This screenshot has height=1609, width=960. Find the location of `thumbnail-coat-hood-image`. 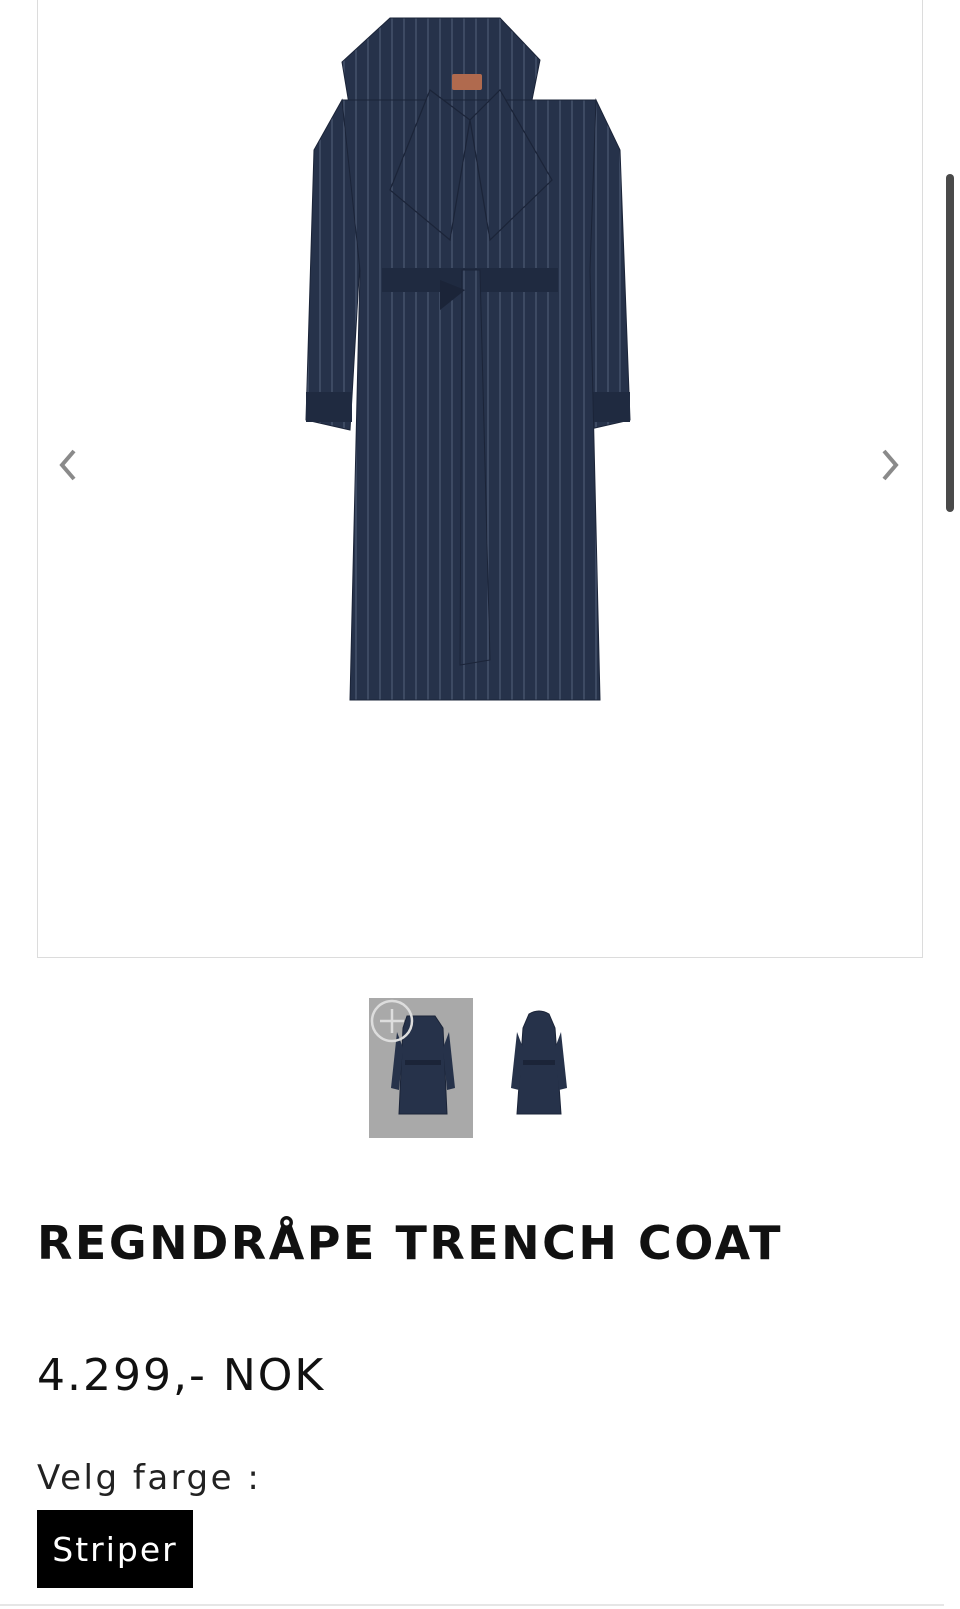

thumbnail-coat-hood-image is located at coordinates (539, 1062).